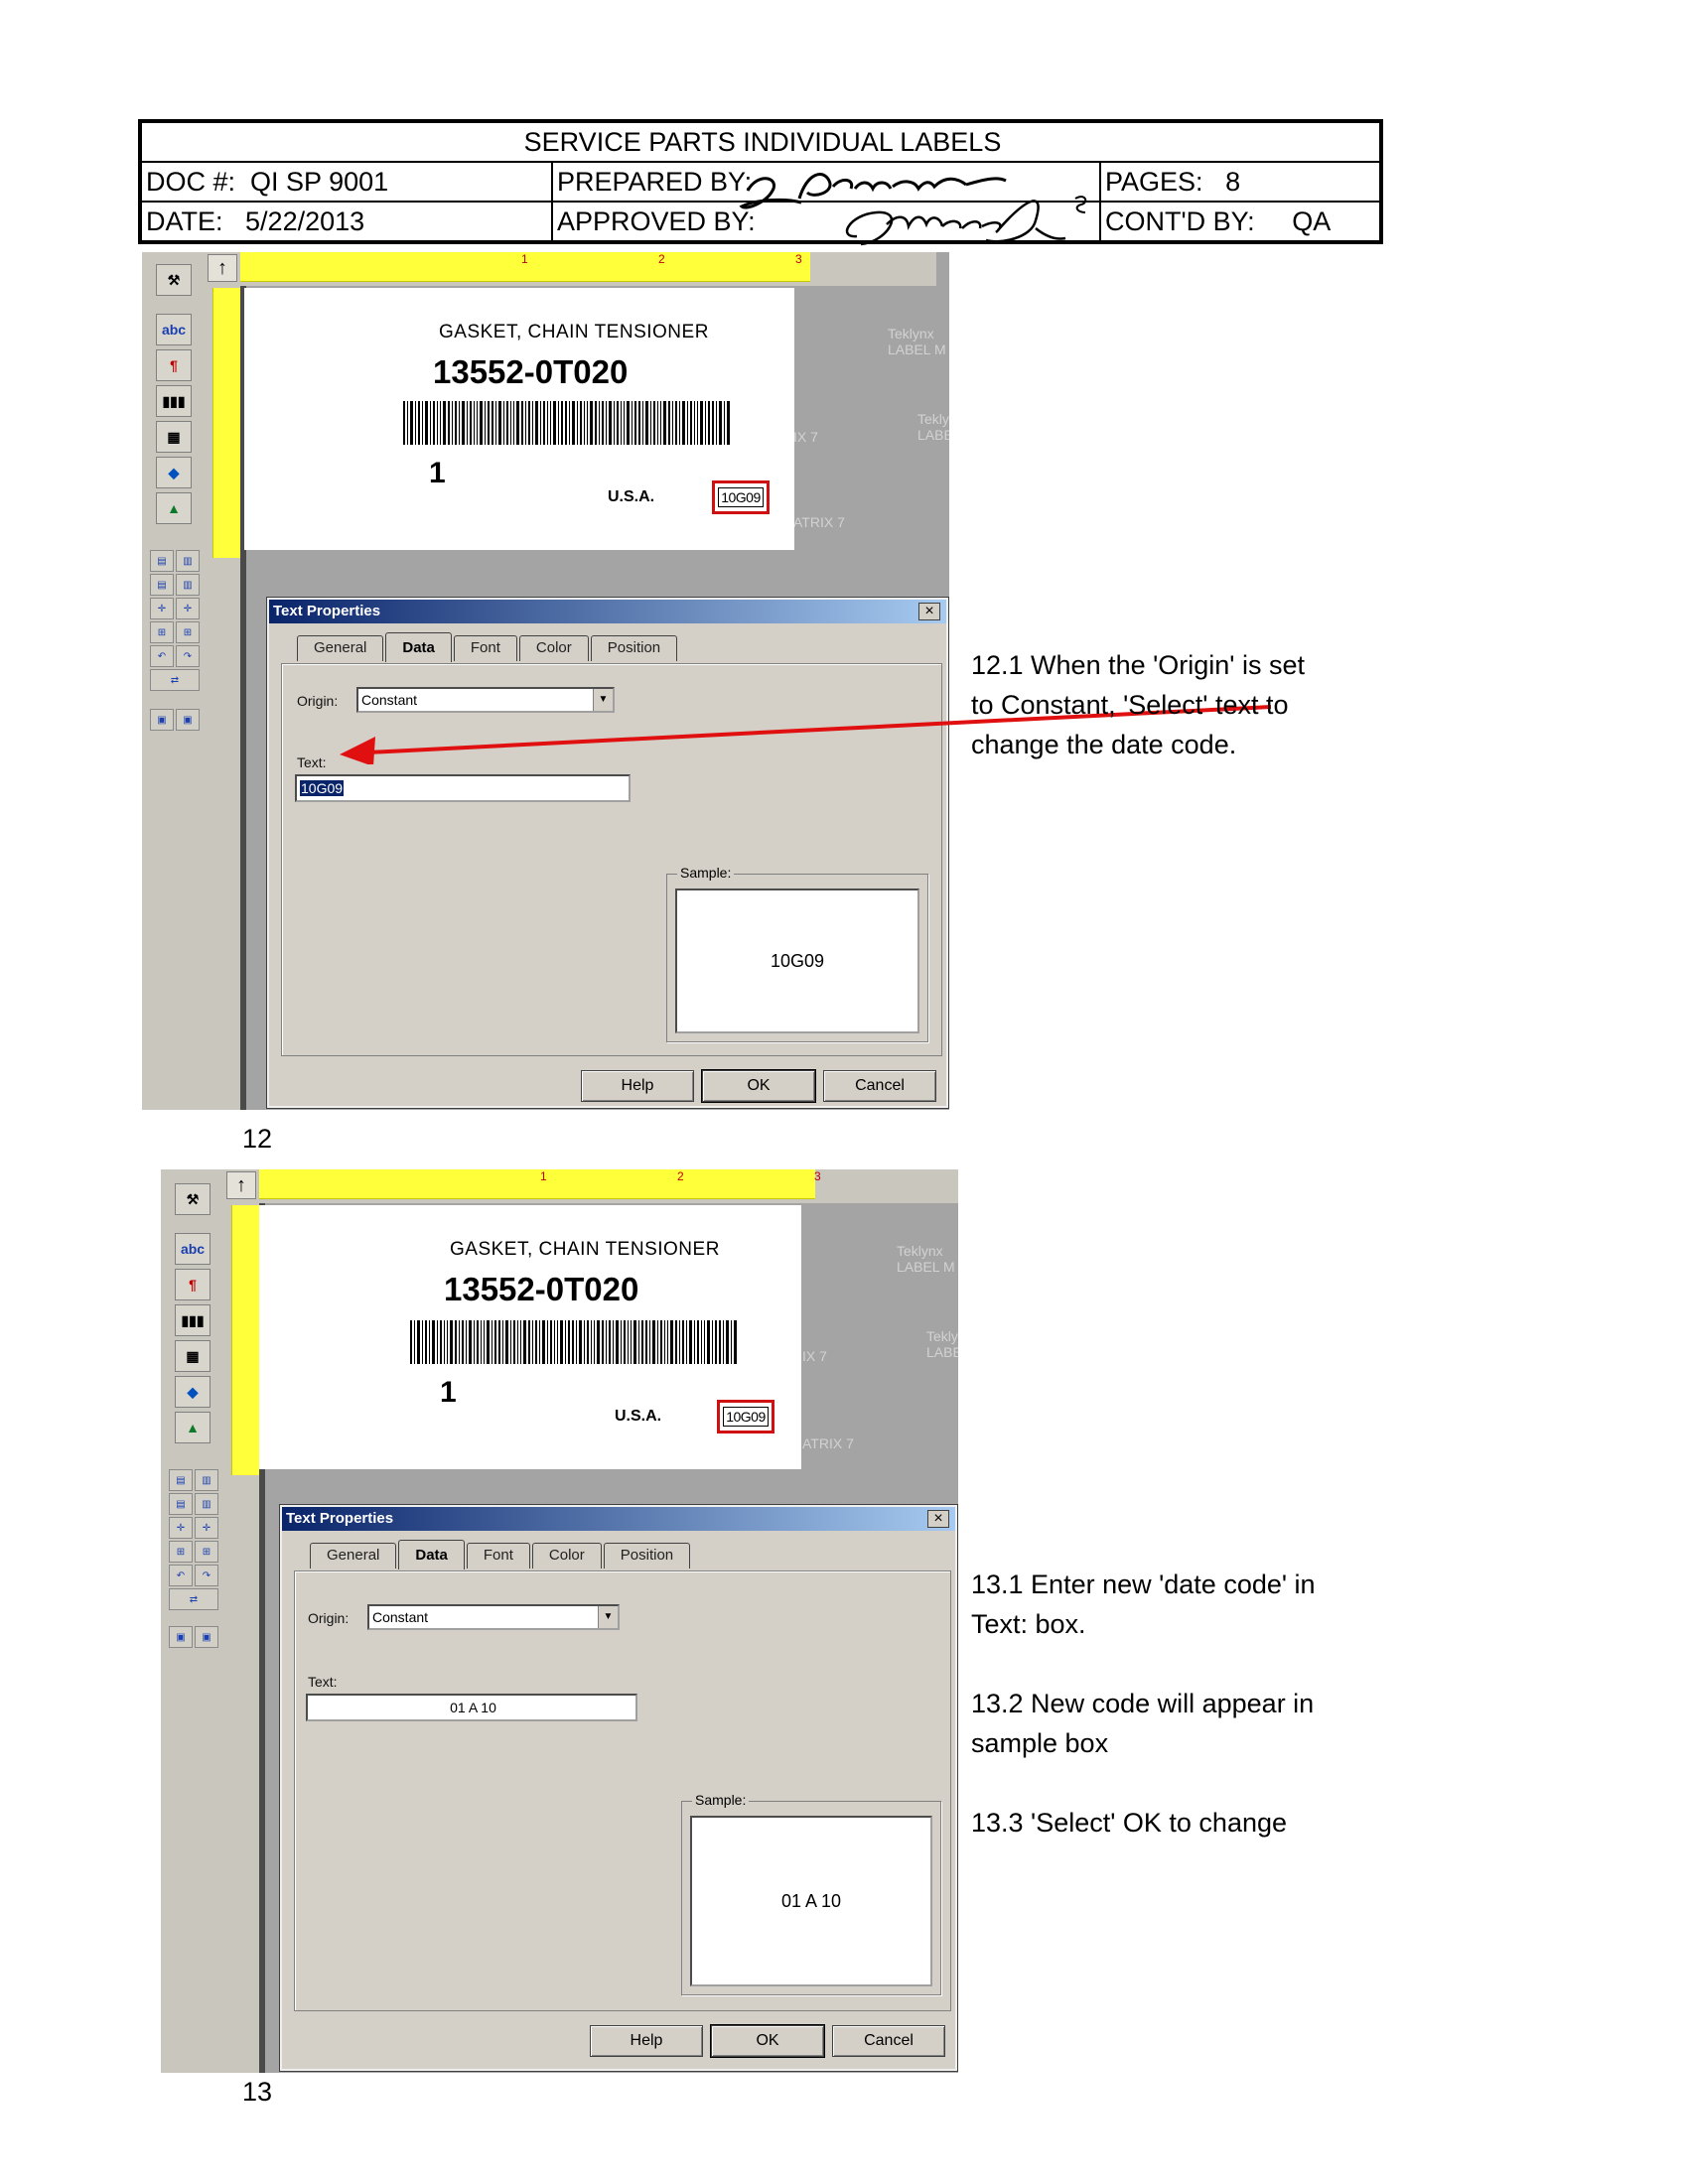 The image size is (1688, 2184). Describe the element at coordinates (1143, 1584) in the screenshot. I see `note-line: 13.1 Enter new 'date code' in` at that location.